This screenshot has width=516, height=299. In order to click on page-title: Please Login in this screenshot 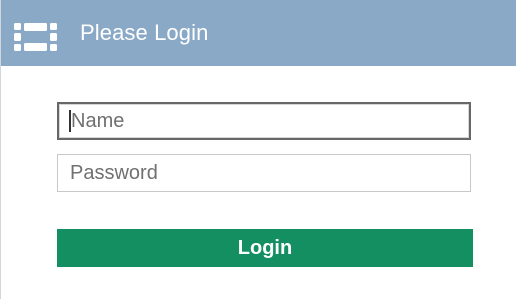, I will do `click(144, 32)`.